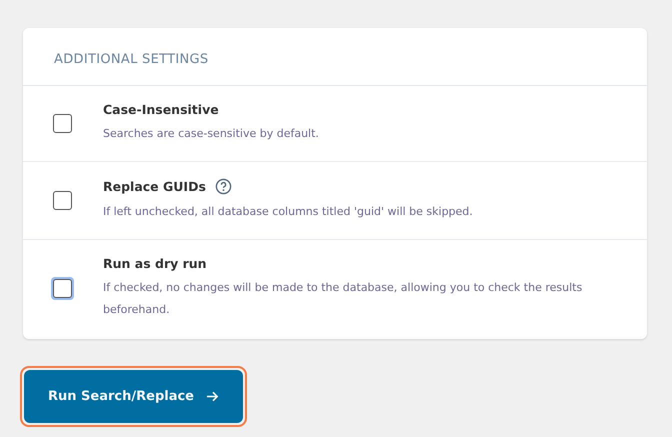  What do you see at coordinates (161, 109) in the screenshot?
I see `option-label: Case-Insensitive` at bounding box center [161, 109].